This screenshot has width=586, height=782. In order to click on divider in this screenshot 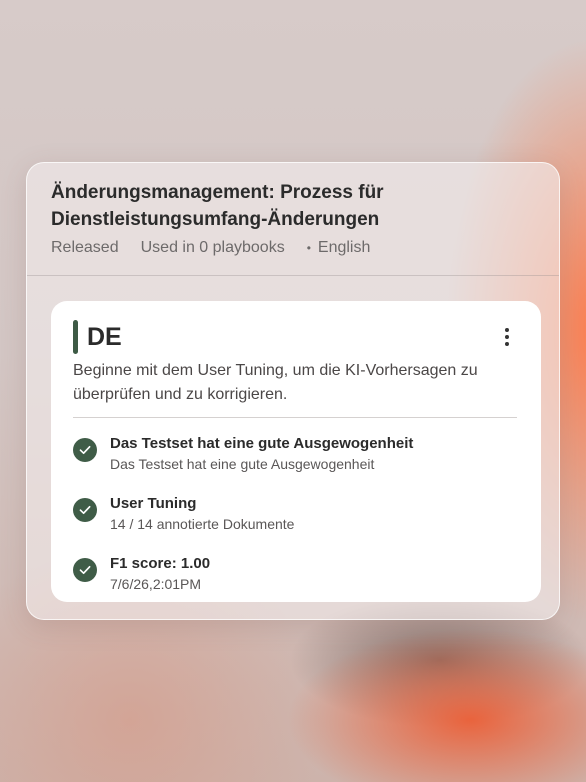, I will do `click(295, 417)`.